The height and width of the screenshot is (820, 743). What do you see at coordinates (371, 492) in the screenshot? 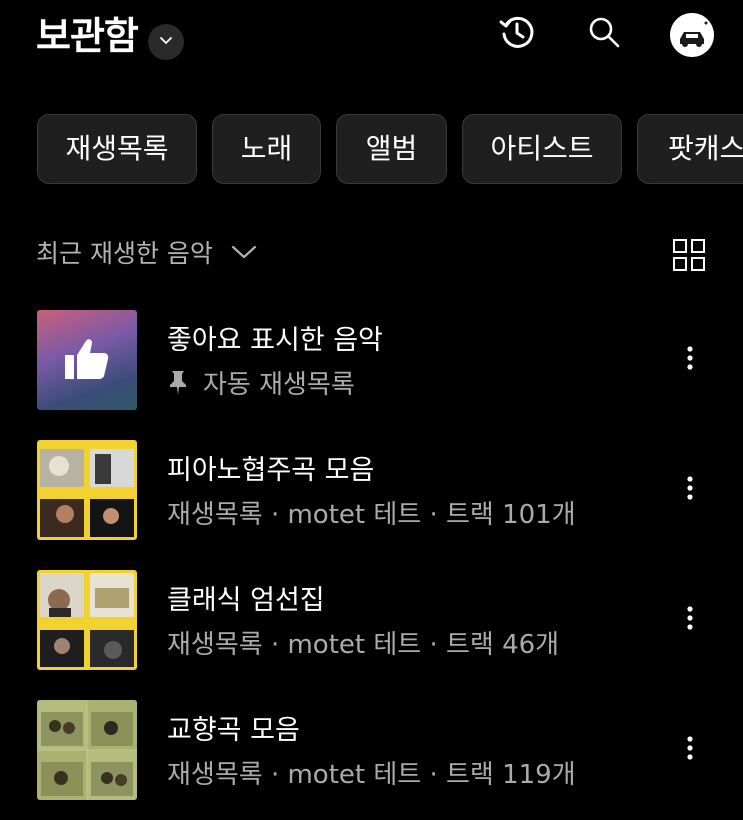
I see `list-item: 피아노협주곡 모음 재생목록 · motet 테트 · 트랙 101개` at bounding box center [371, 492].